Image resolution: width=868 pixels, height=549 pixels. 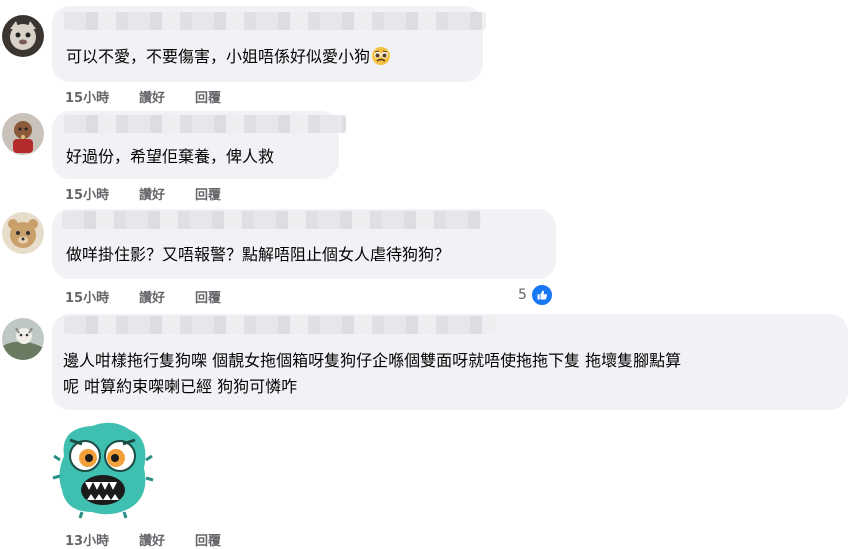 I want to click on comment-bubble: 可以不愛，不要傷害，小姐唔係好似愛小狗, so click(x=269, y=44).